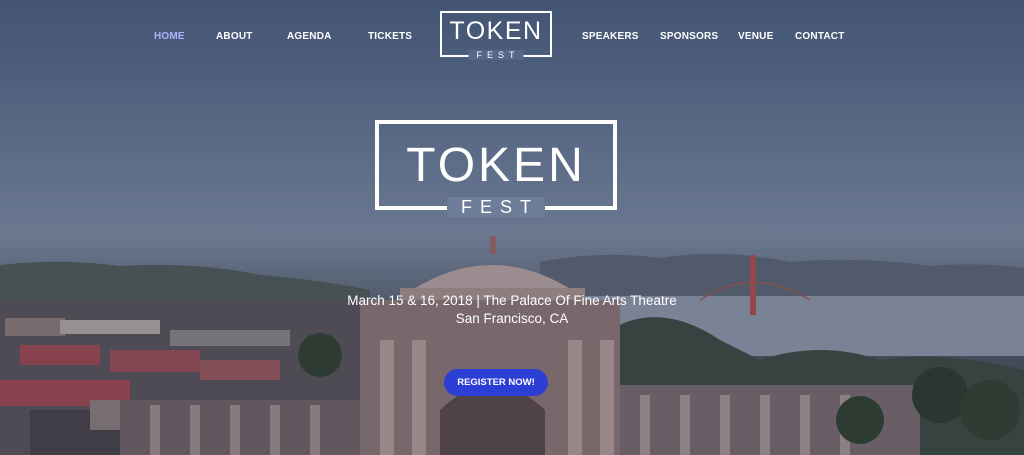  What do you see at coordinates (496, 55) in the screenshot?
I see `nav-logo-sub: FEST` at bounding box center [496, 55].